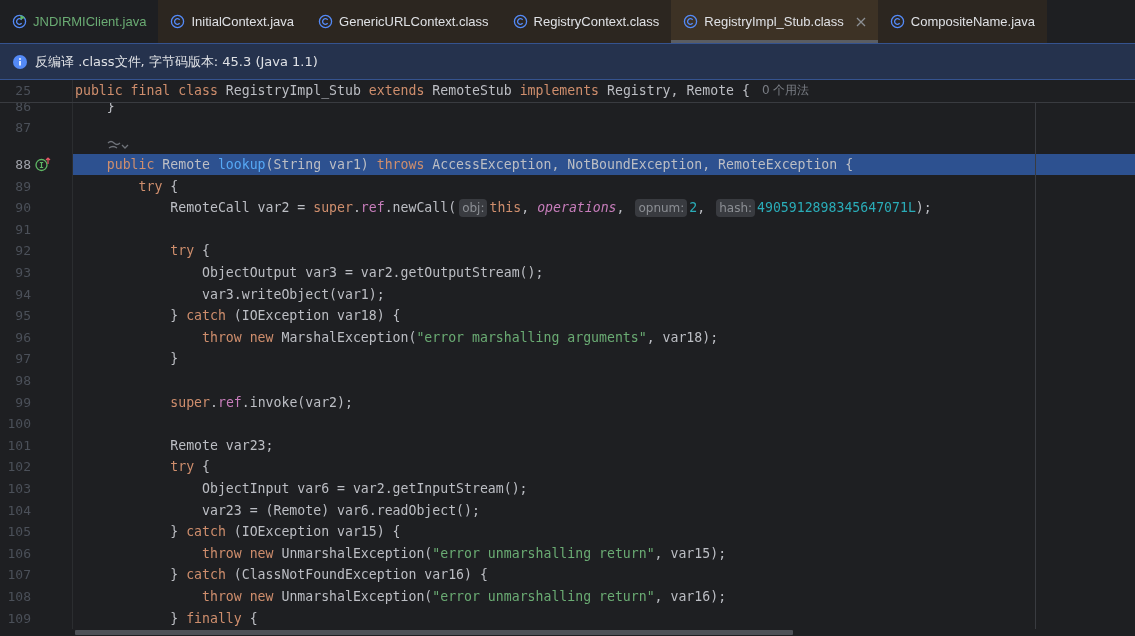  What do you see at coordinates (176, 61) in the screenshot?
I see `info-text: 反编译 .class文件, 字节码版本: 45.3 (Java 1.1)` at bounding box center [176, 61].